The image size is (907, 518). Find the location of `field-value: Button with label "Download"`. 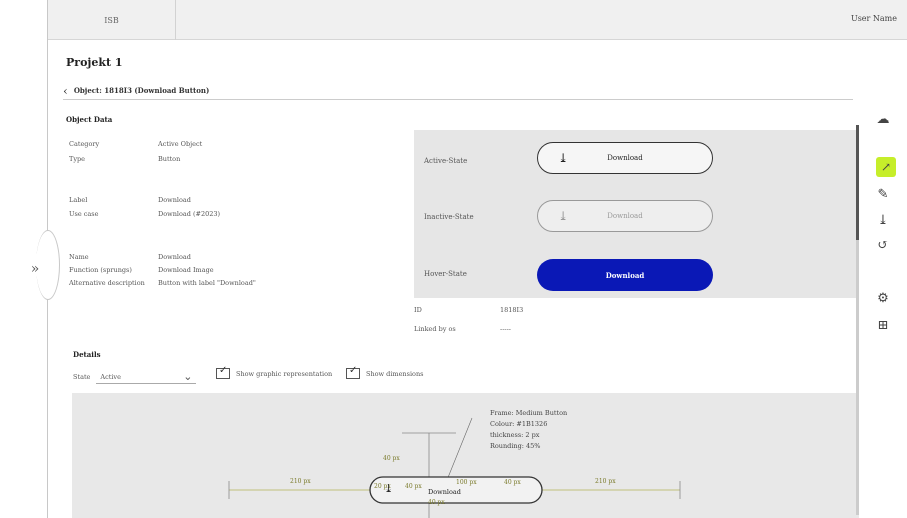

field-value: Button with label "Download" is located at coordinates (207, 283).